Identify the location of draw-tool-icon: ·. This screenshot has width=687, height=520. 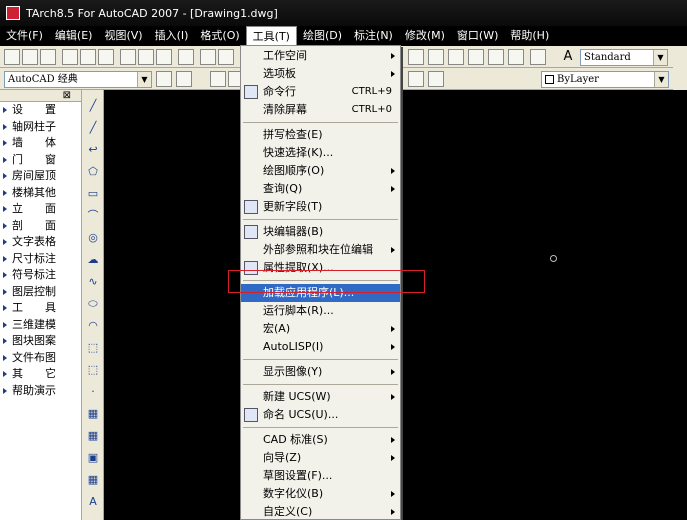
(93, 392).